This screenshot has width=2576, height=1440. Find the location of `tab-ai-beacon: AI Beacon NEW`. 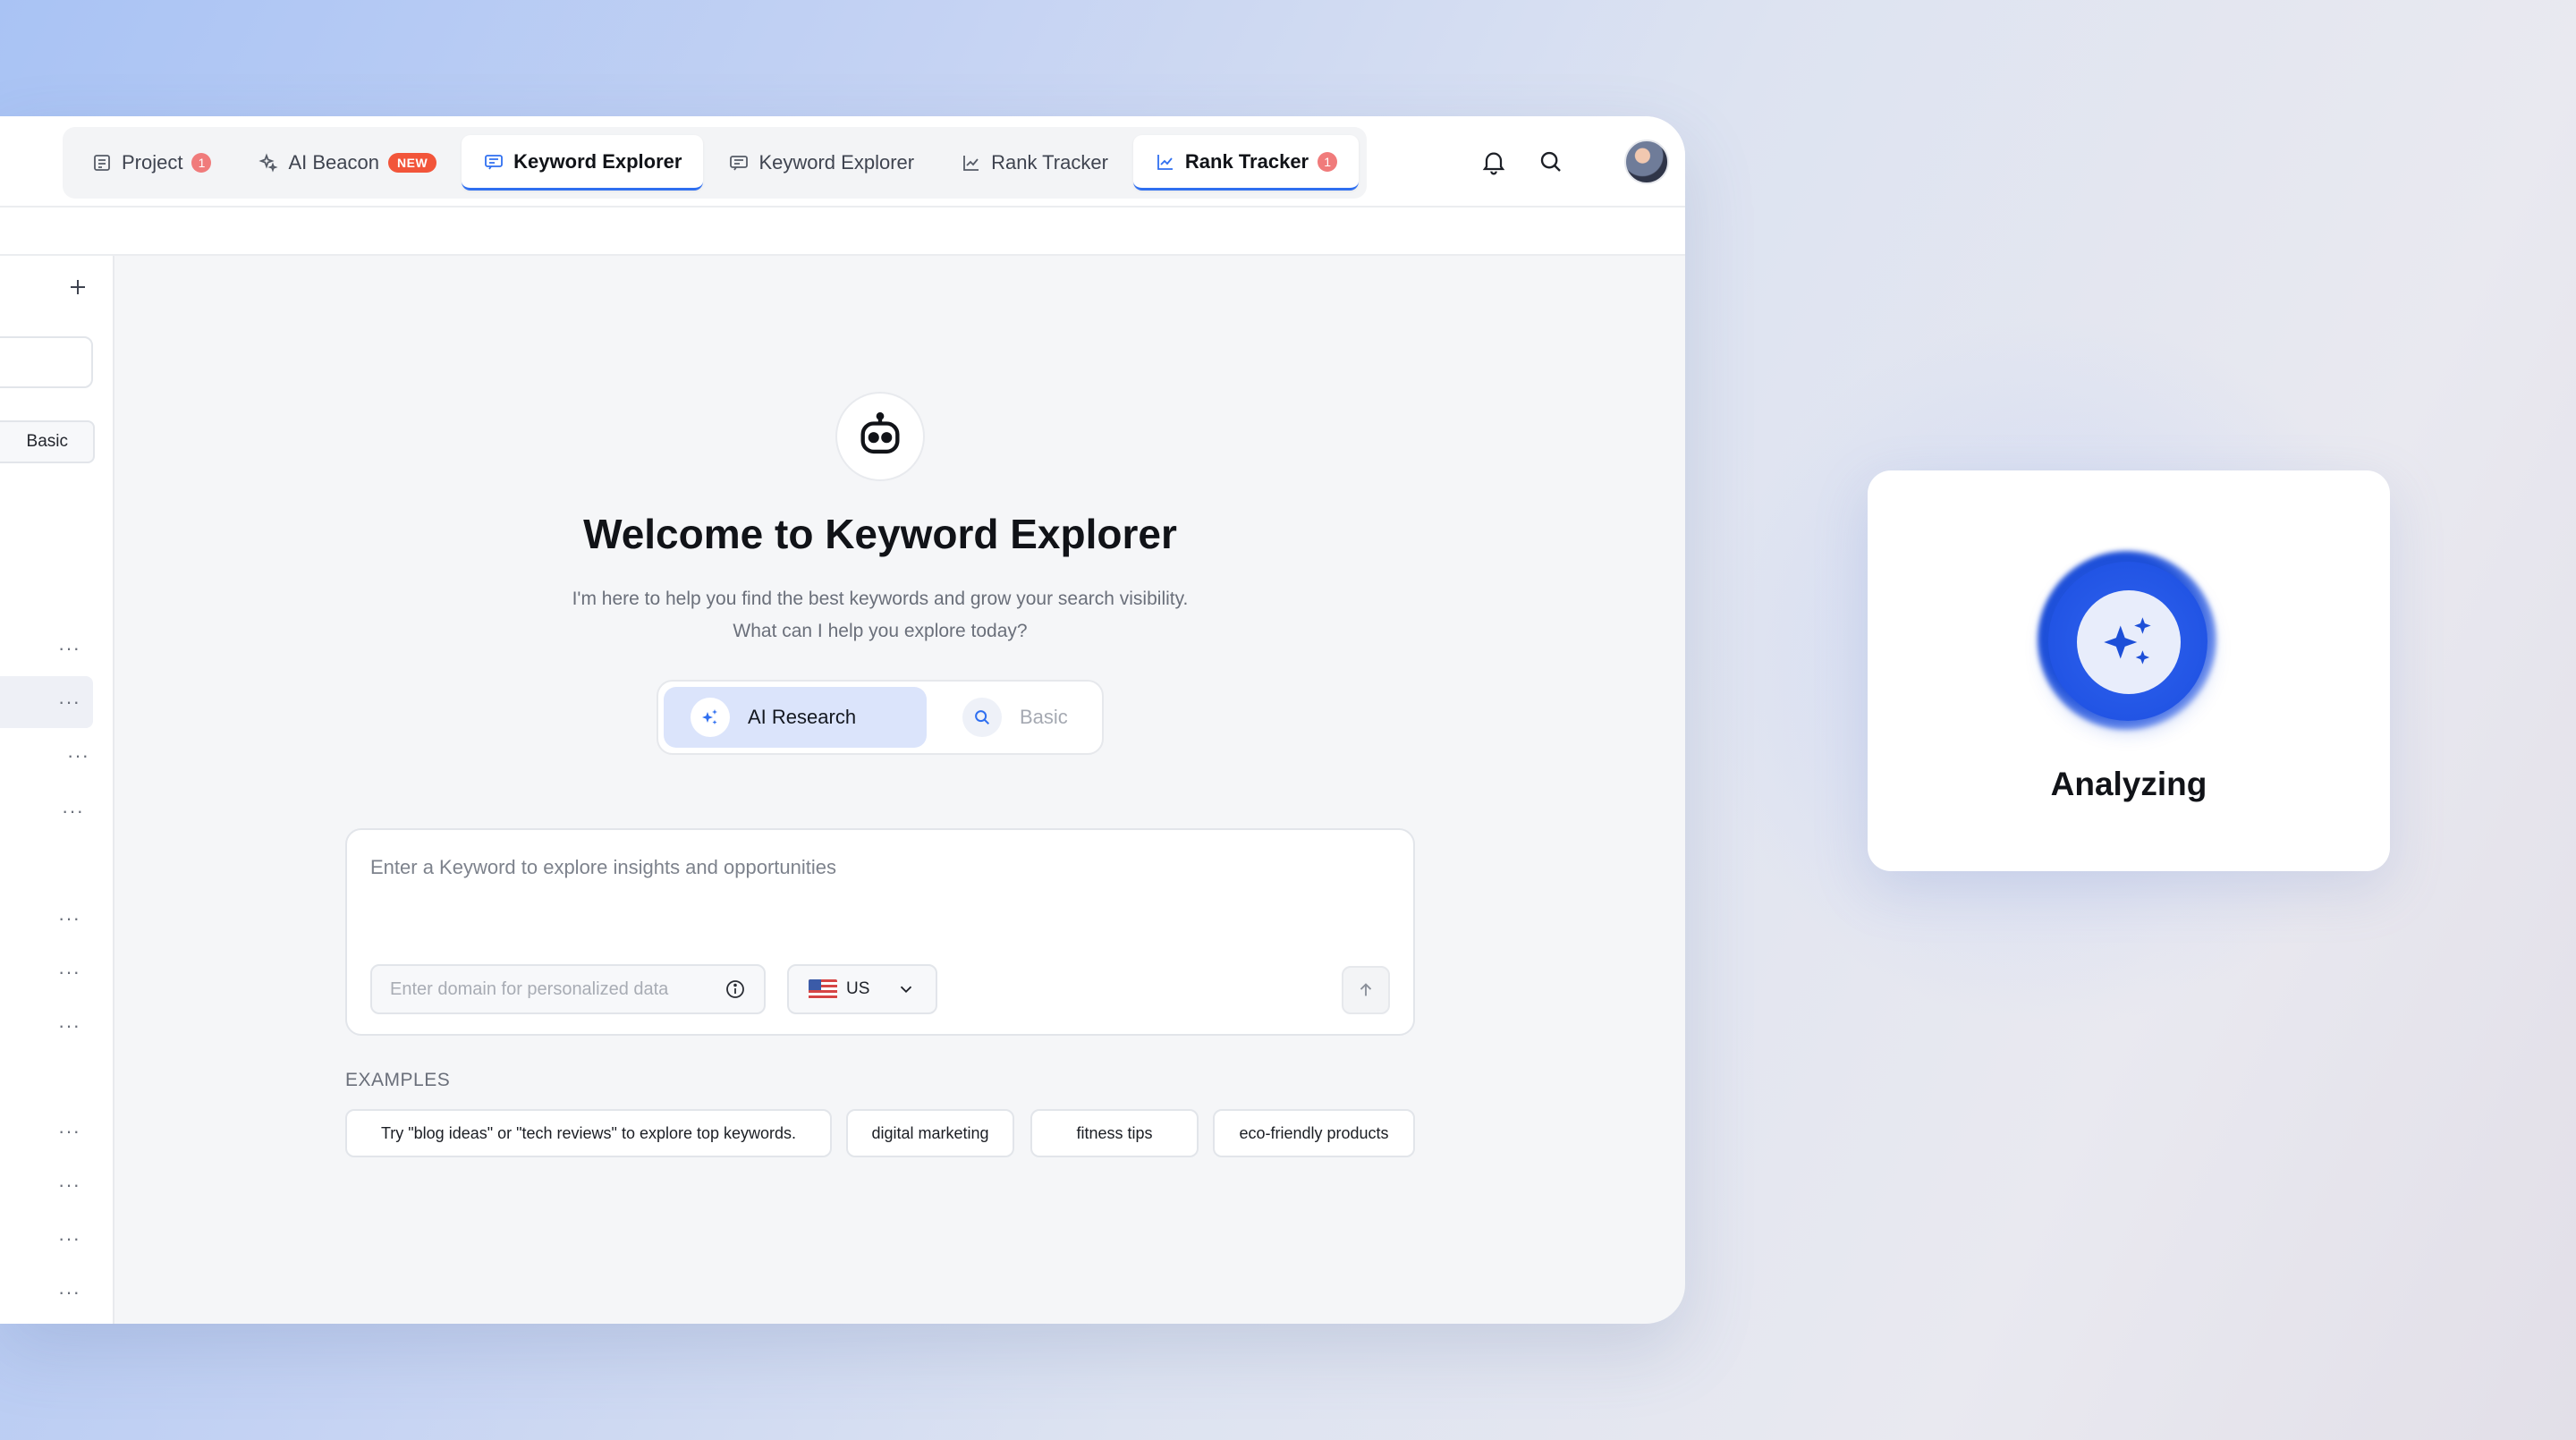

tab-ai-beacon: AI Beacon NEW is located at coordinates (347, 163).